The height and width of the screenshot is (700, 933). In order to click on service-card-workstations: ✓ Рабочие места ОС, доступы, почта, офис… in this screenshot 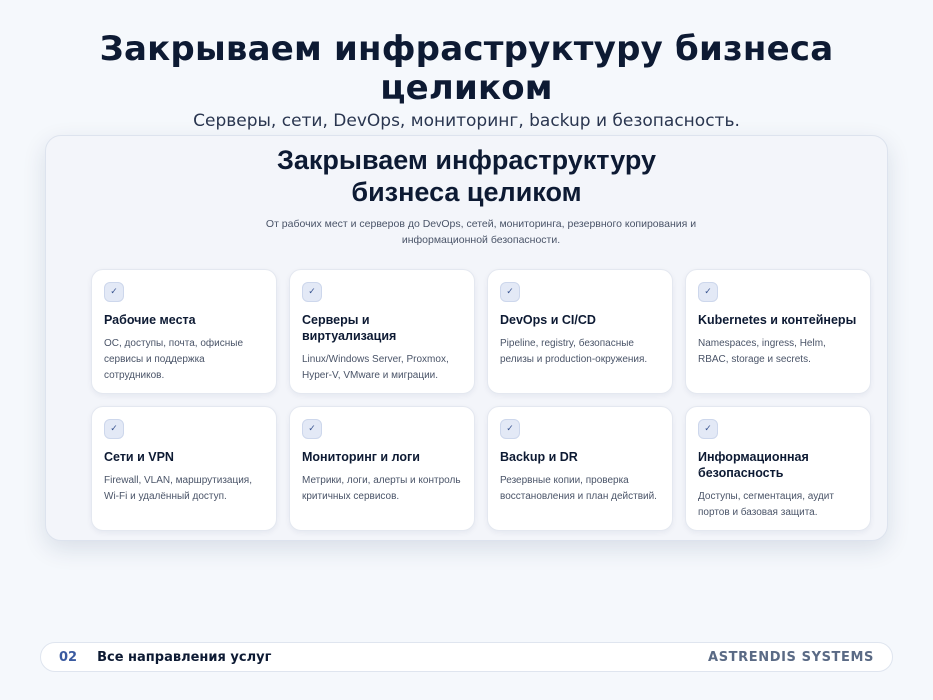, I will do `click(184, 331)`.